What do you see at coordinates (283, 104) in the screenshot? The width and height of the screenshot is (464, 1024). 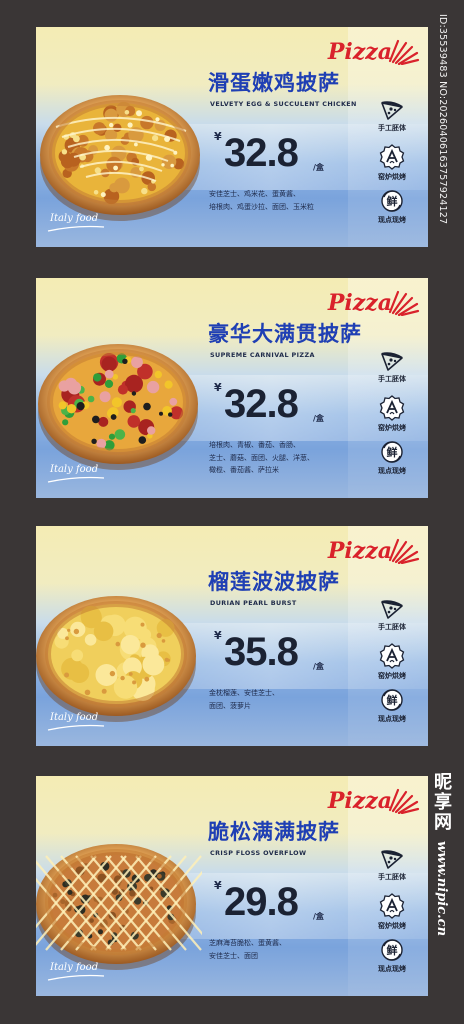 I see `pizza-subtitle: VELVETY EGG & SUCCULENT CHICKEN` at bounding box center [283, 104].